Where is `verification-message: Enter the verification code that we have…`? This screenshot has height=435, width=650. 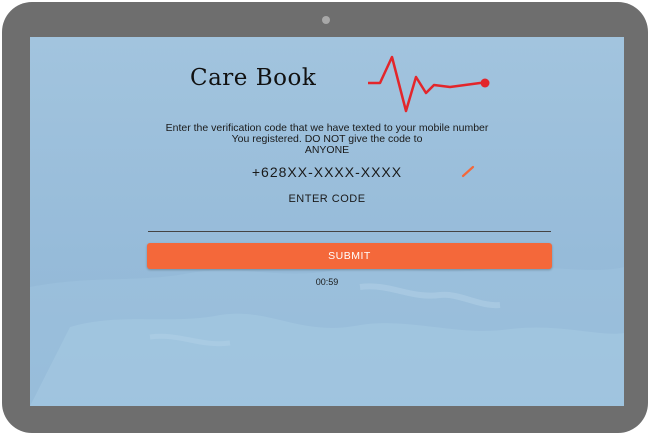
verification-message: Enter the verification code that we have… is located at coordinates (327, 139).